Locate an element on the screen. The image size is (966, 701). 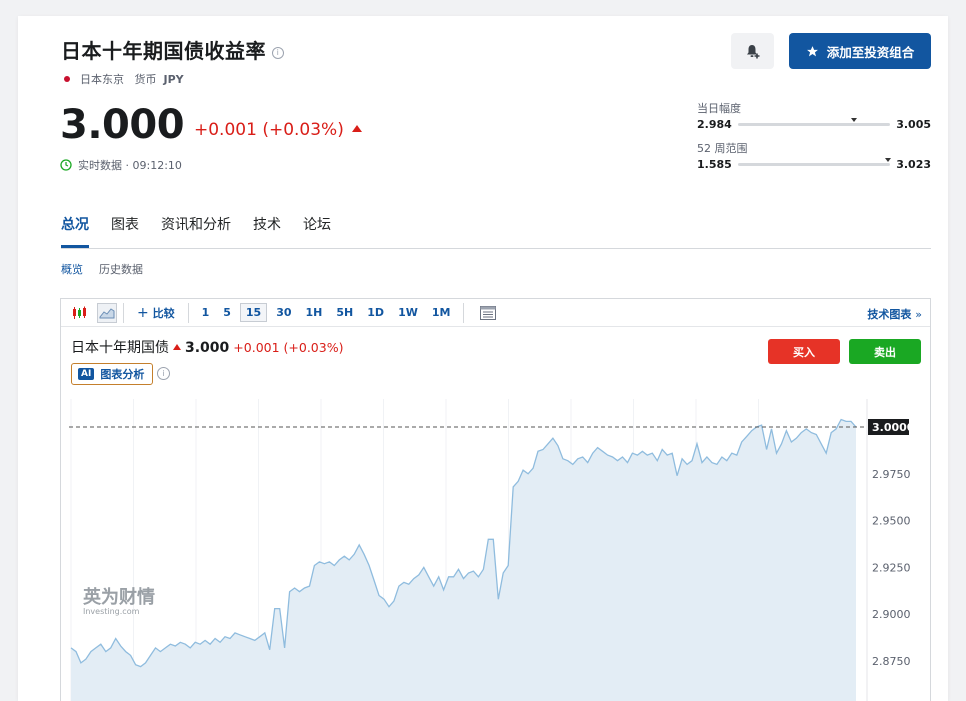
clock-icon is located at coordinates (66, 165).